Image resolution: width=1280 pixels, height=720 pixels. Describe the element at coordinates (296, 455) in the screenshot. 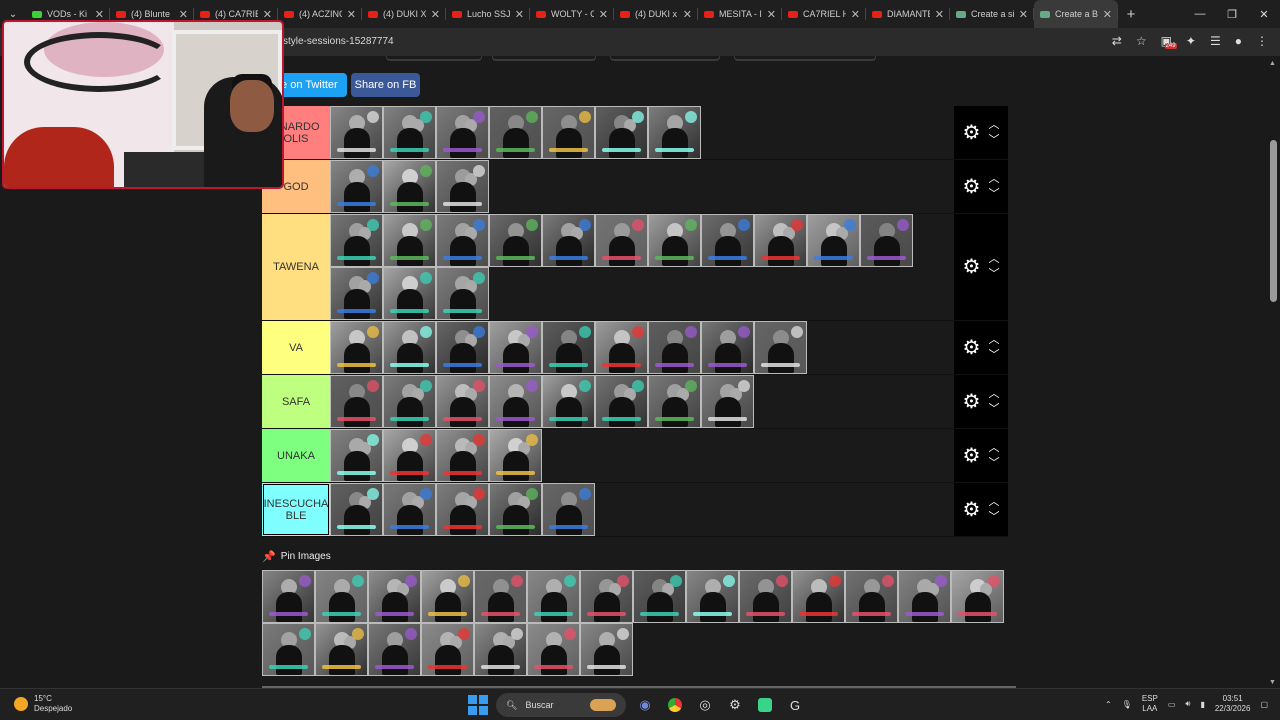

I see `tier-label: UNAKA` at that location.